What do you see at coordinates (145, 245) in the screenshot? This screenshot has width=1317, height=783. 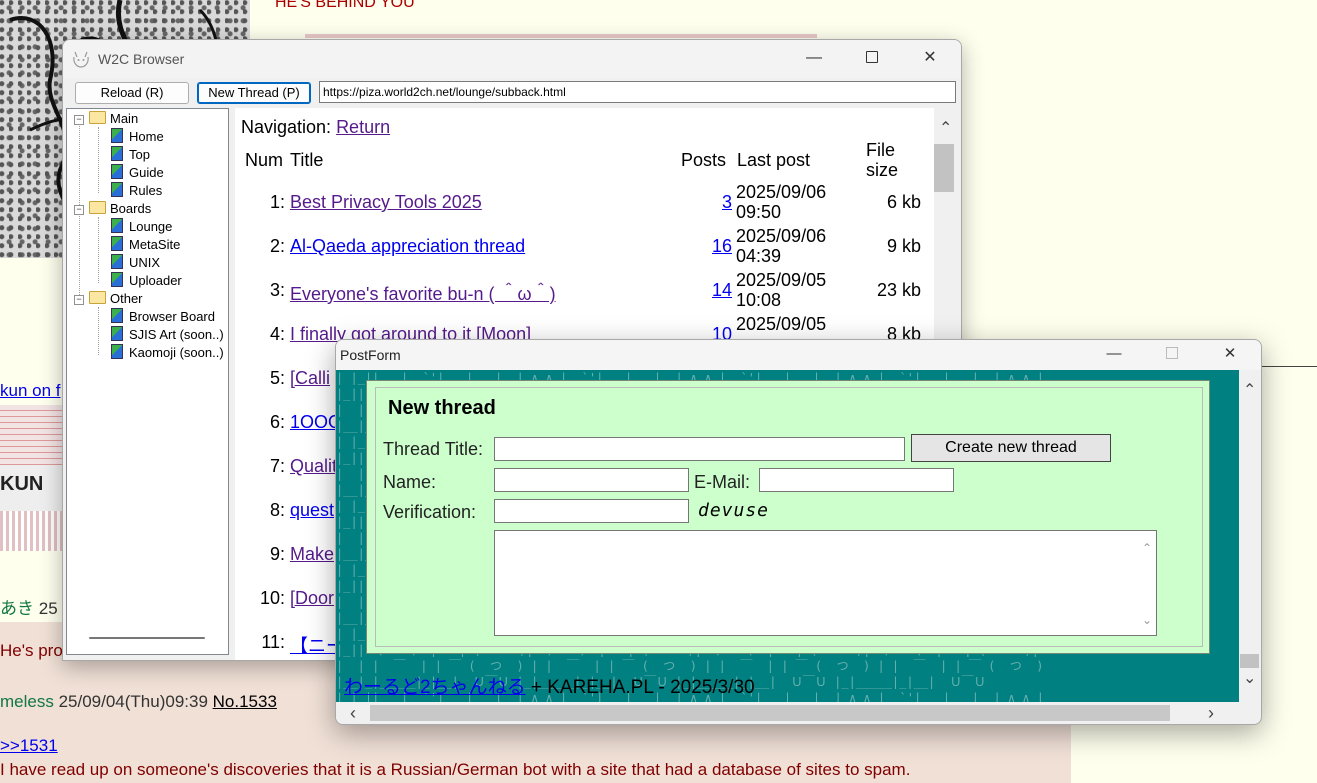 I see `tree-item-metasite: MetaSite` at bounding box center [145, 245].